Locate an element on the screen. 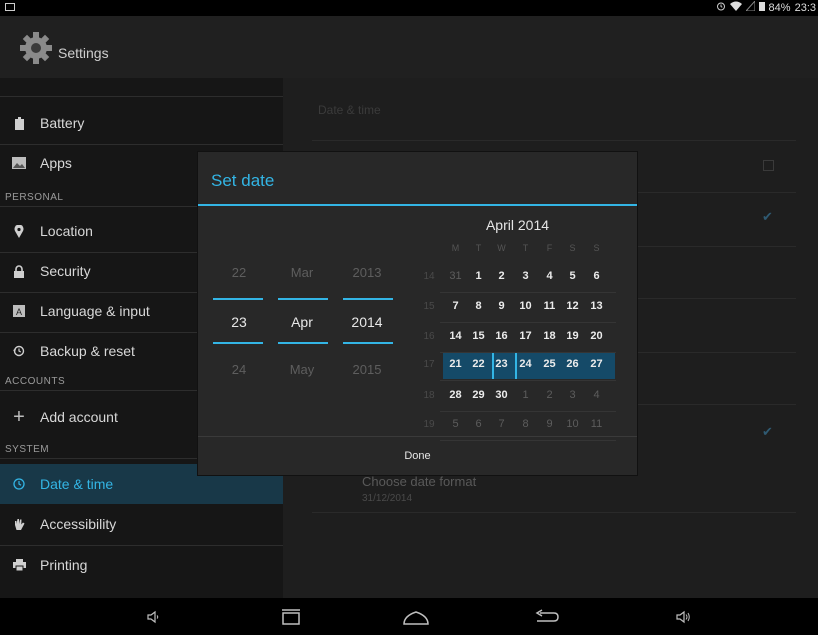 Image resolution: width=818 pixels, height=635 pixels. keyboard-icon: A is located at coordinates (19, 311).